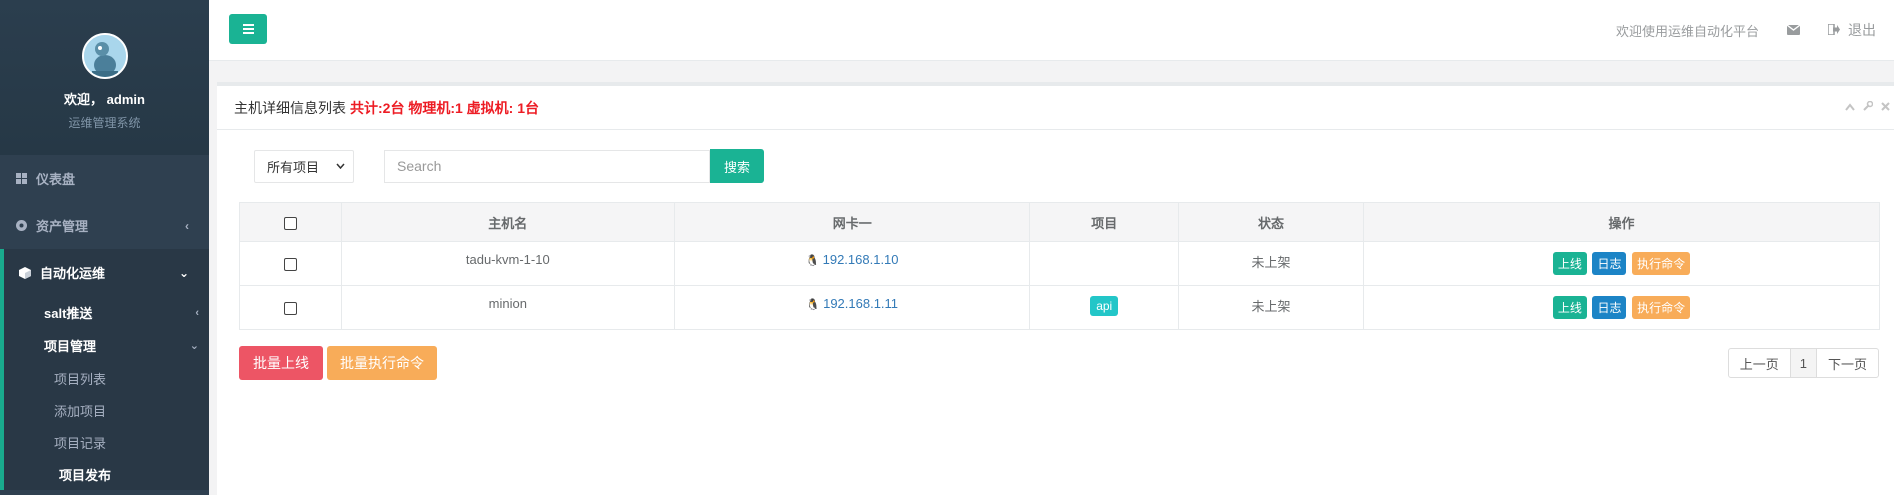 The height and width of the screenshot is (495, 1894). I want to click on nav-assets: 资产管理 ‹, so click(104, 225).